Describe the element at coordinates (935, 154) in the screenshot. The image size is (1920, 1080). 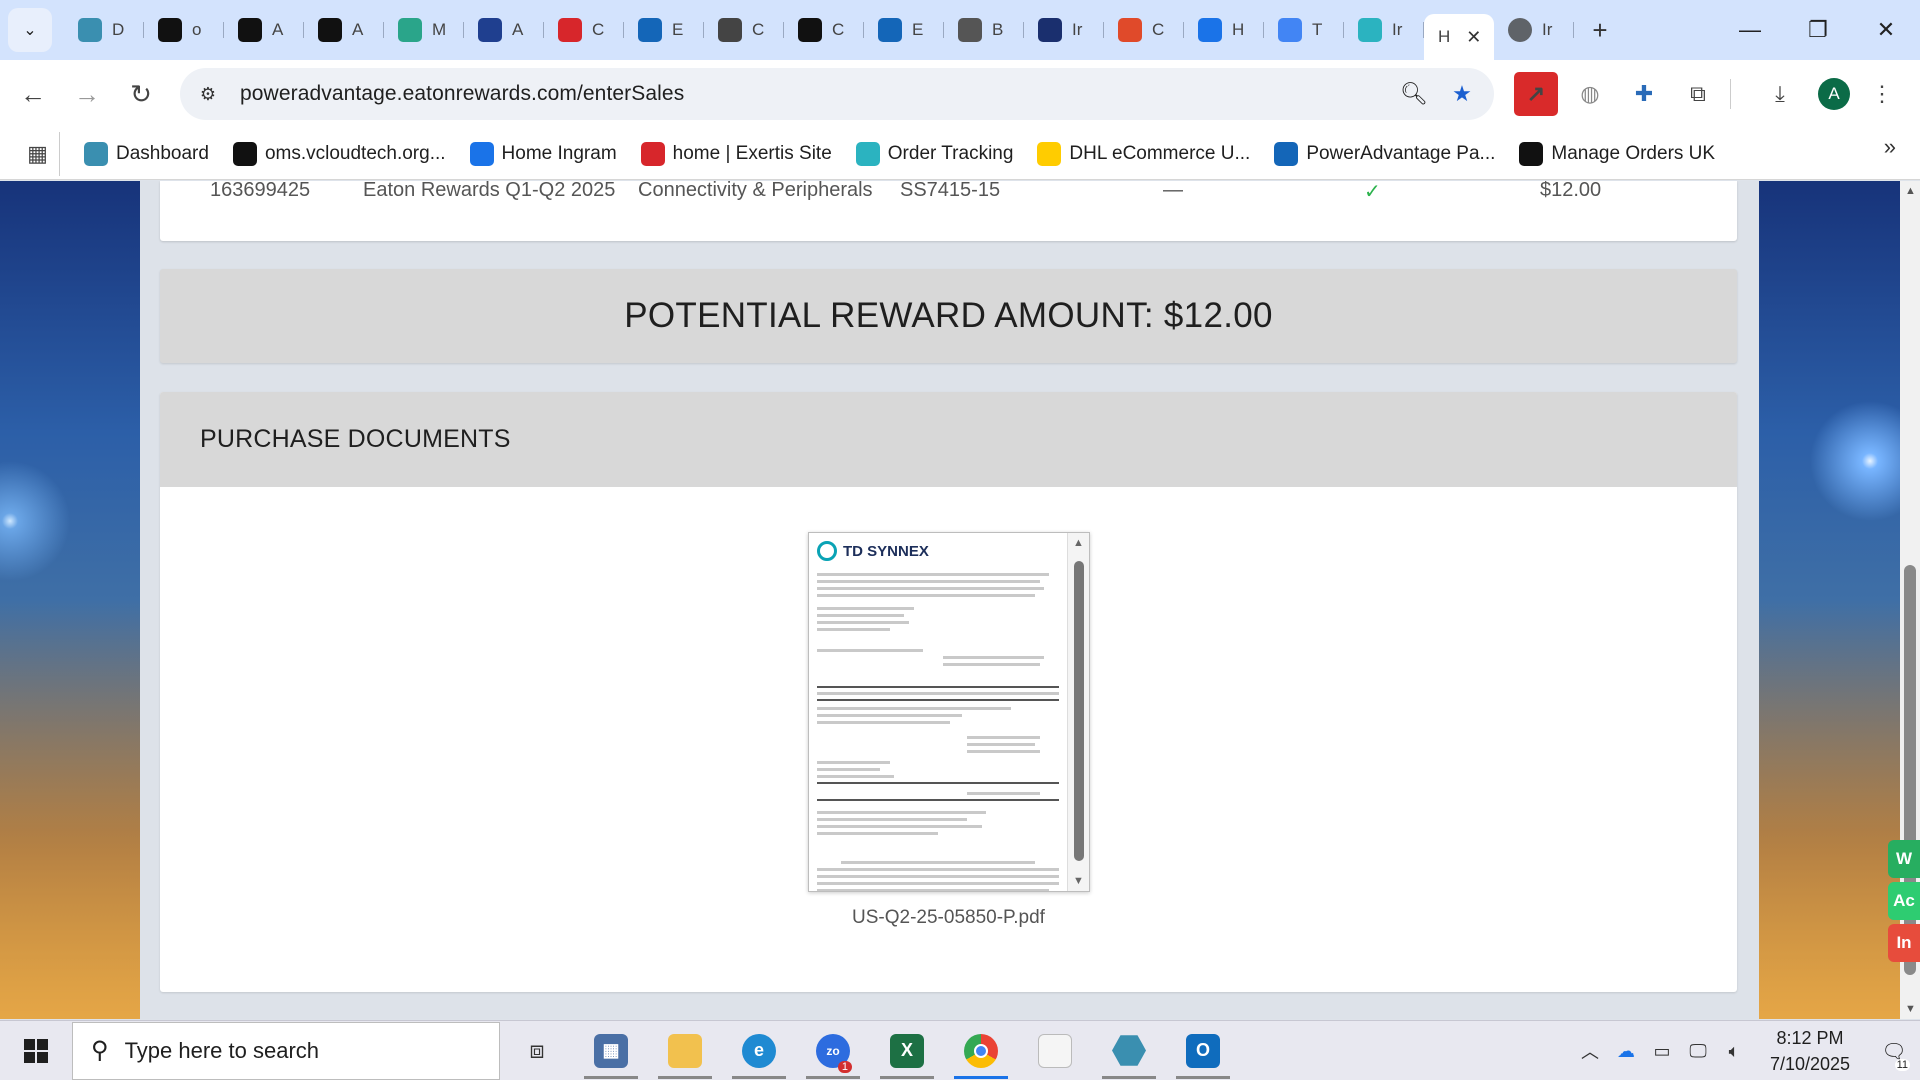
I see `bookmark-item: Order Tracking` at that location.